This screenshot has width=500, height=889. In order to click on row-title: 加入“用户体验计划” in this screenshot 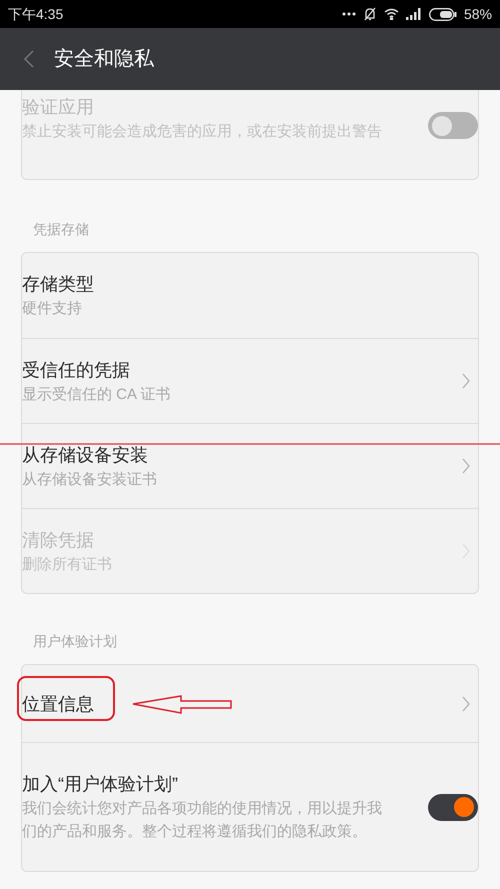, I will do `click(100, 784)`.